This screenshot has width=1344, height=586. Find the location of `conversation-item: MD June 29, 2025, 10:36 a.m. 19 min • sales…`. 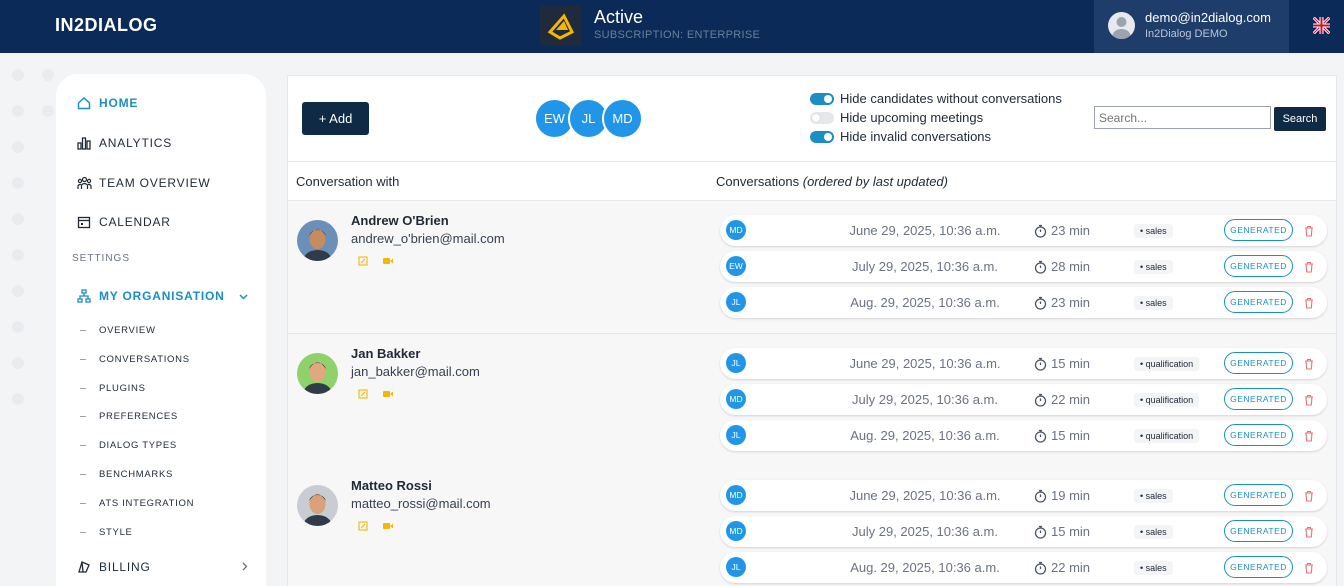

conversation-item: MD June 29, 2025, 10:36 a.m. 19 min • sales… is located at coordinates (1023, 495).